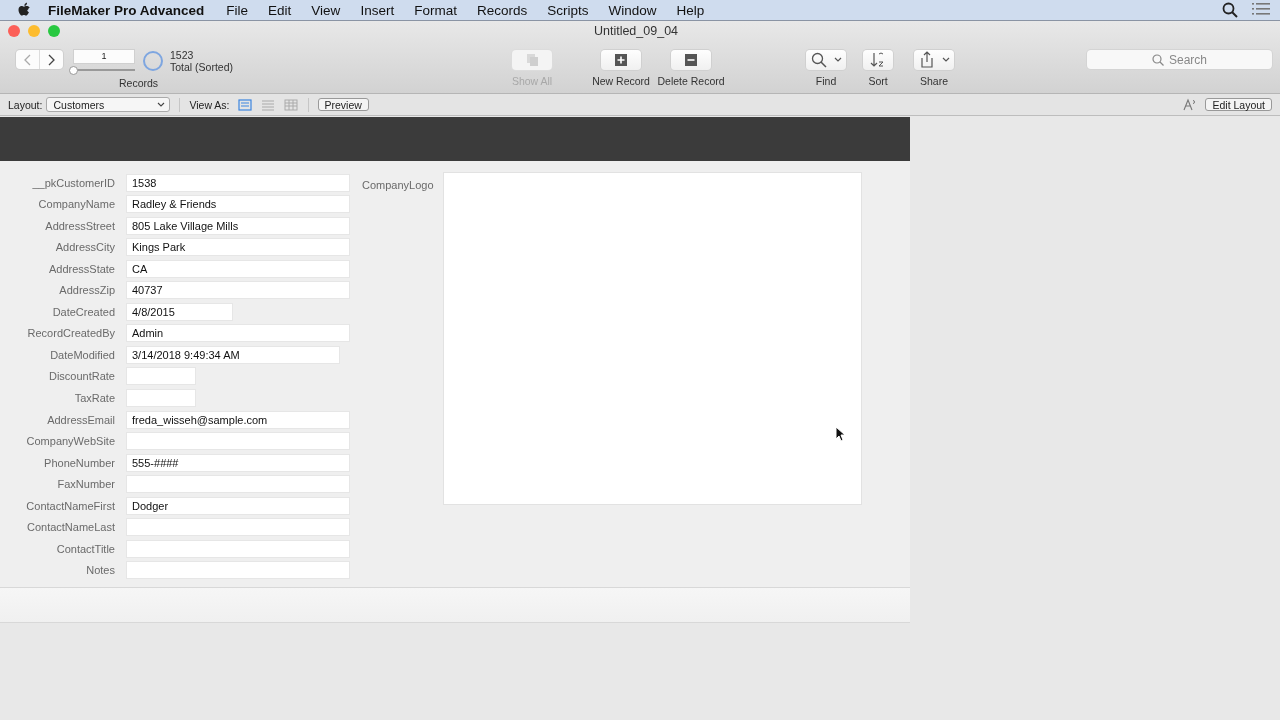 The image size is (1280, 720). I want to click on menu-item: Insert, so click(377, 10).